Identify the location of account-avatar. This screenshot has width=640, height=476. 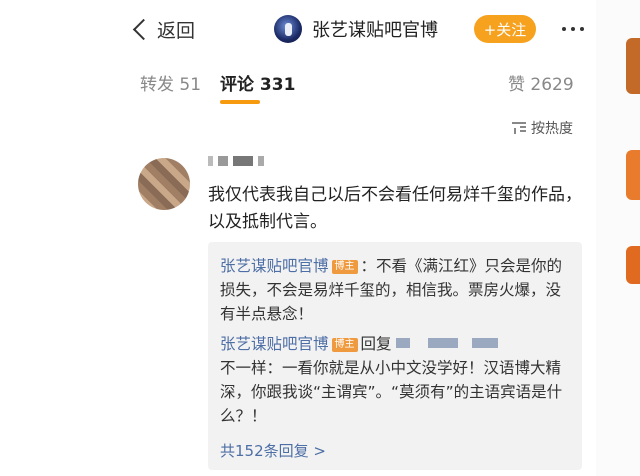
(288, 29).